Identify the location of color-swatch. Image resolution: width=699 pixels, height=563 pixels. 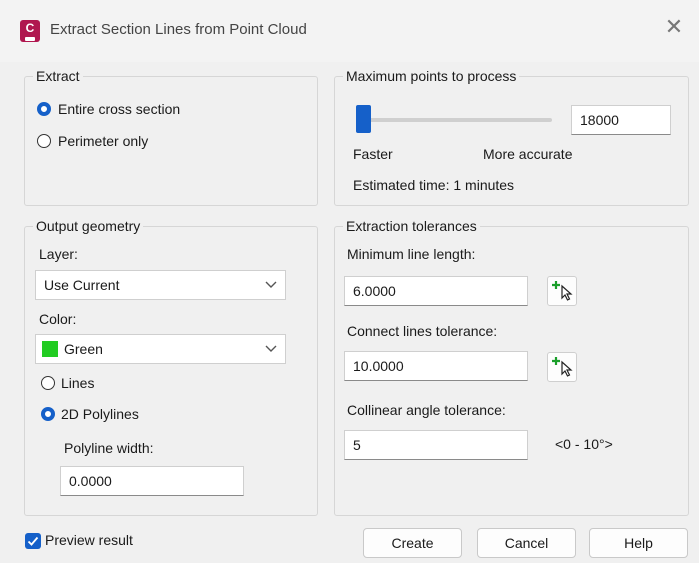
(50, 349).